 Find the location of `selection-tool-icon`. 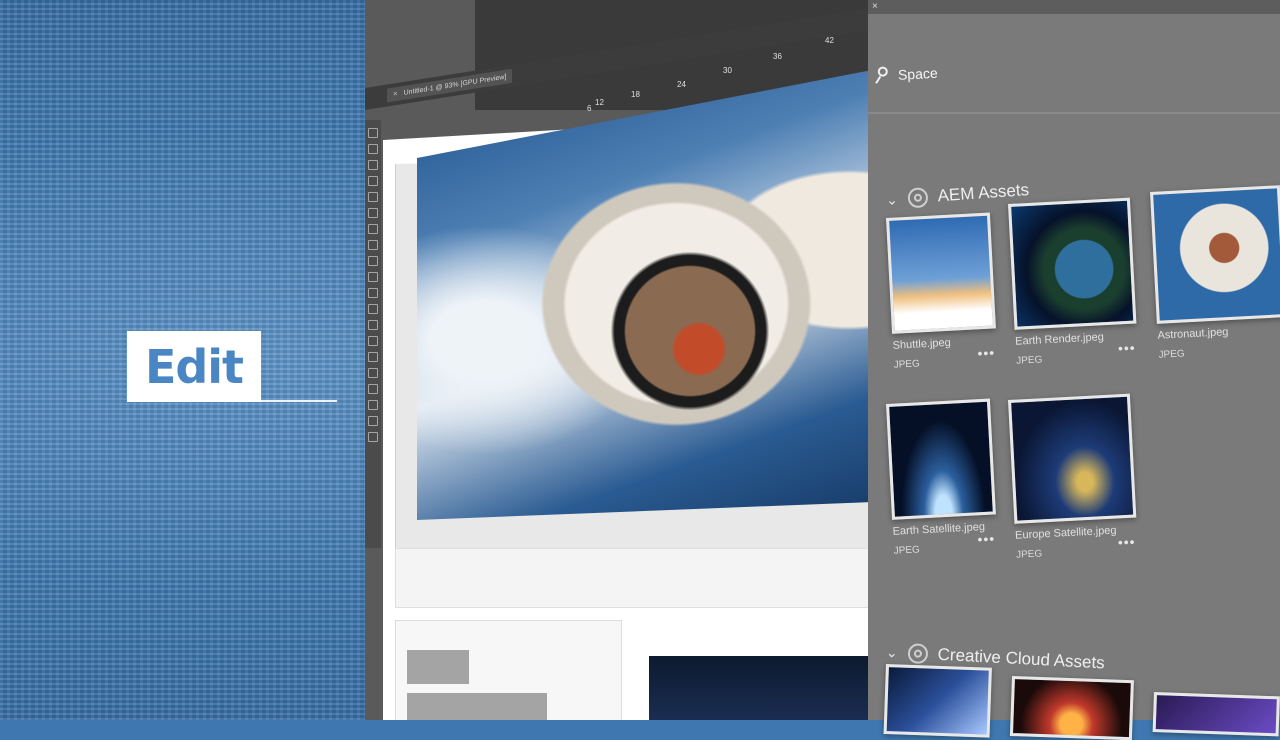

selection-tool-icon is located at coordinates (373, 133).